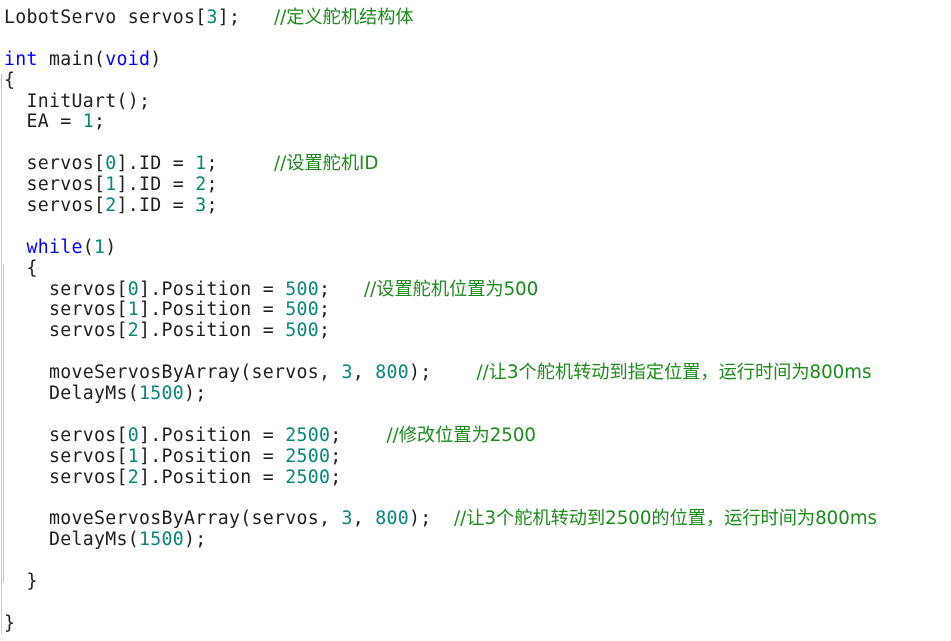  What do you see at coordinates (128, 59) in the screenshot?
I see `keyword-token: void` at bounding box center [128, 59].